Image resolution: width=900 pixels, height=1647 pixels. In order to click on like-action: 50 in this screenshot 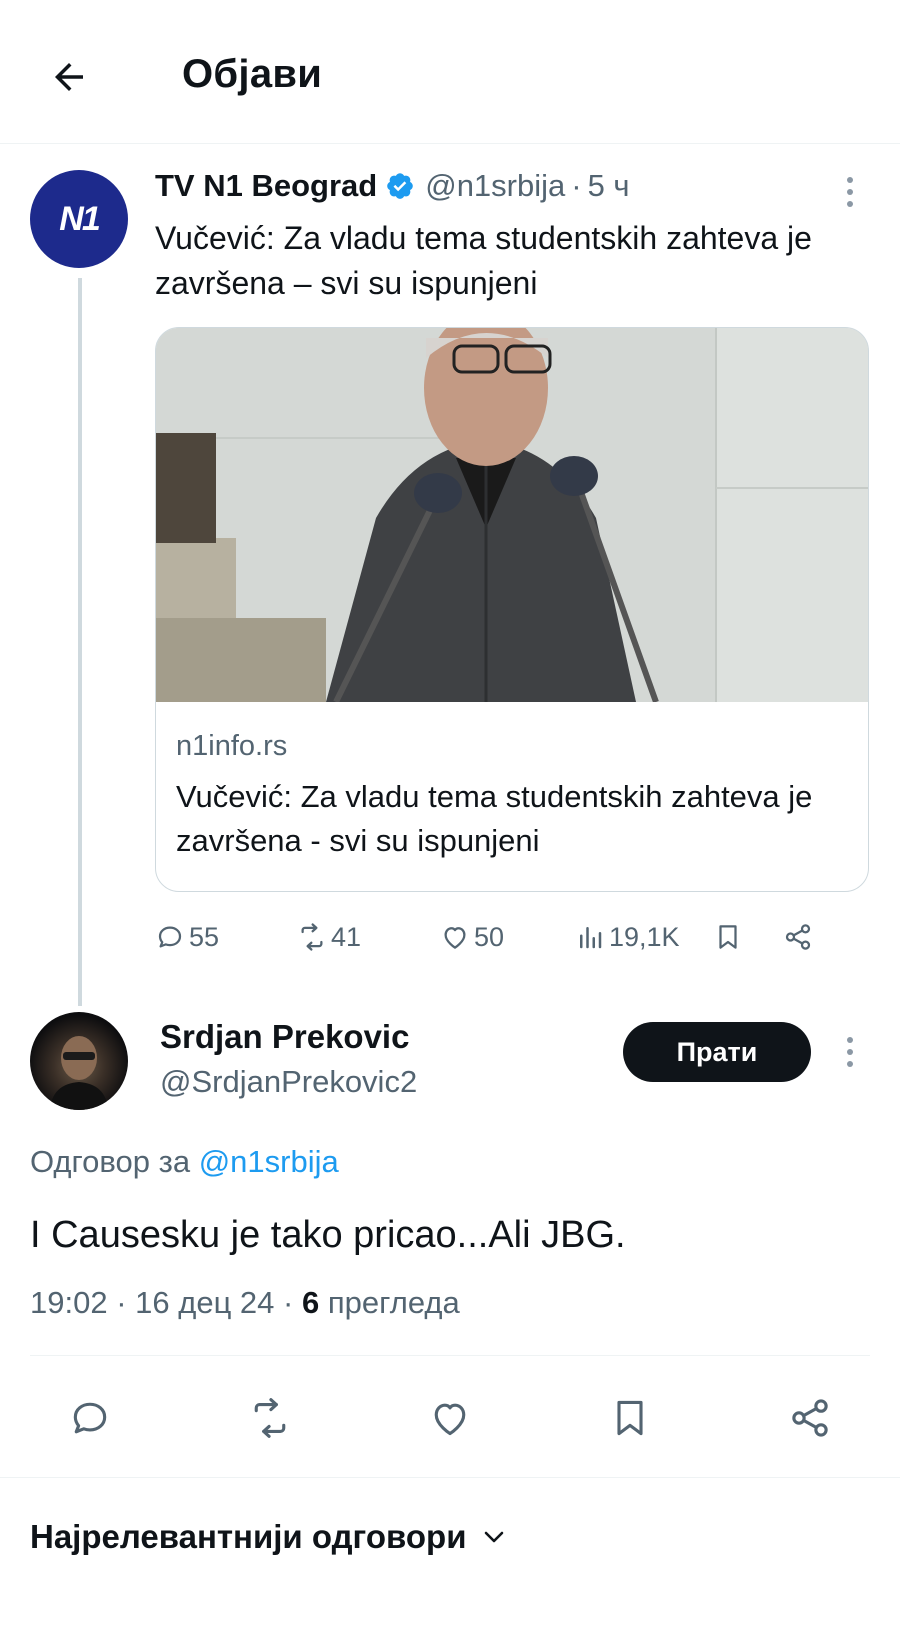, I will do `click(472, 937)`.